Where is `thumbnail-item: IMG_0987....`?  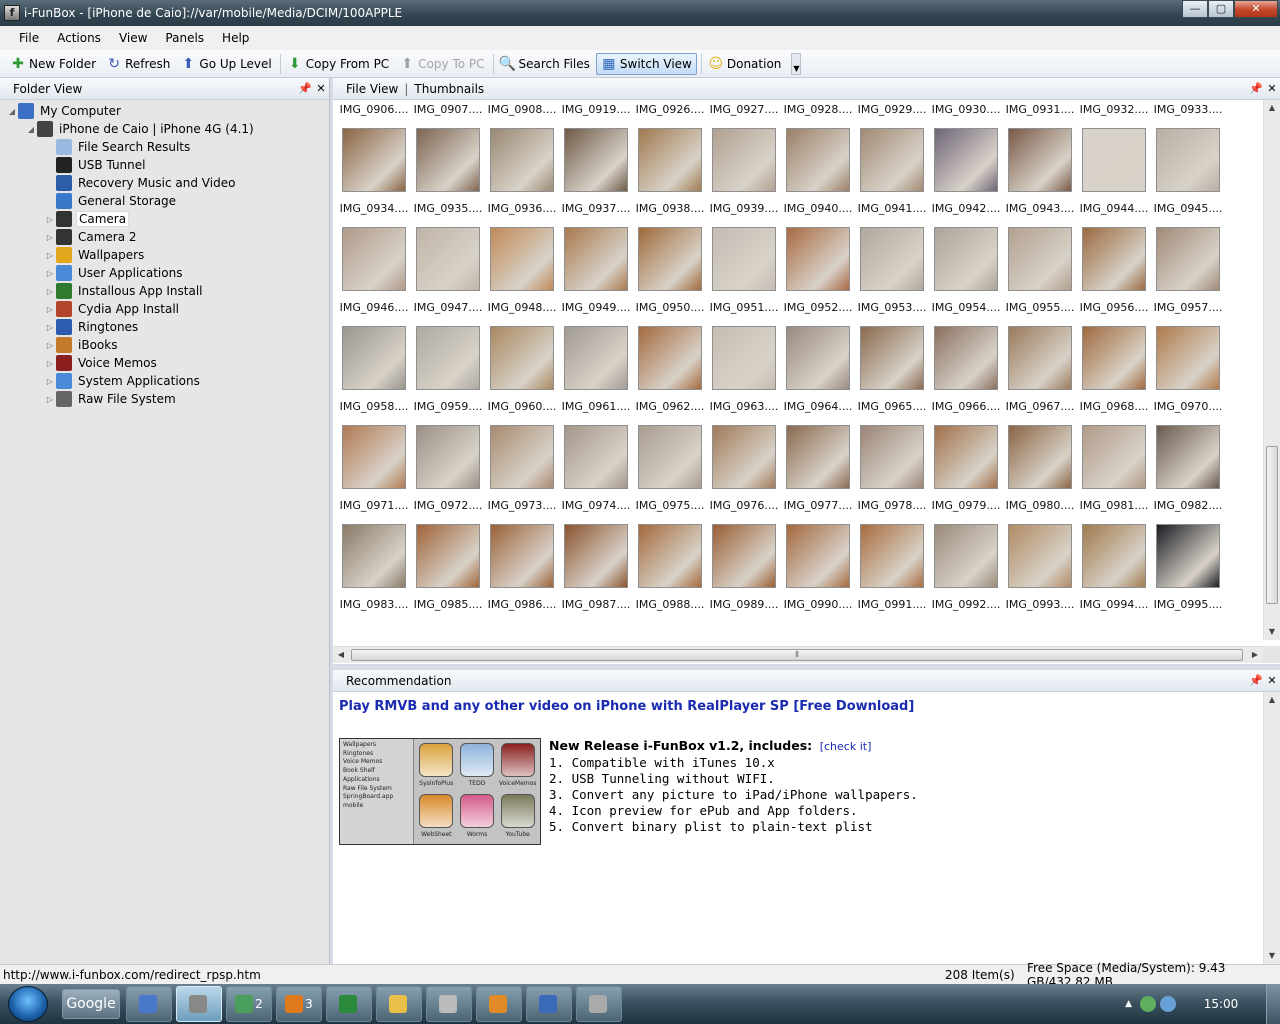
thumbnail-item: IMG_0987.... is located at coordinates (596, 571).